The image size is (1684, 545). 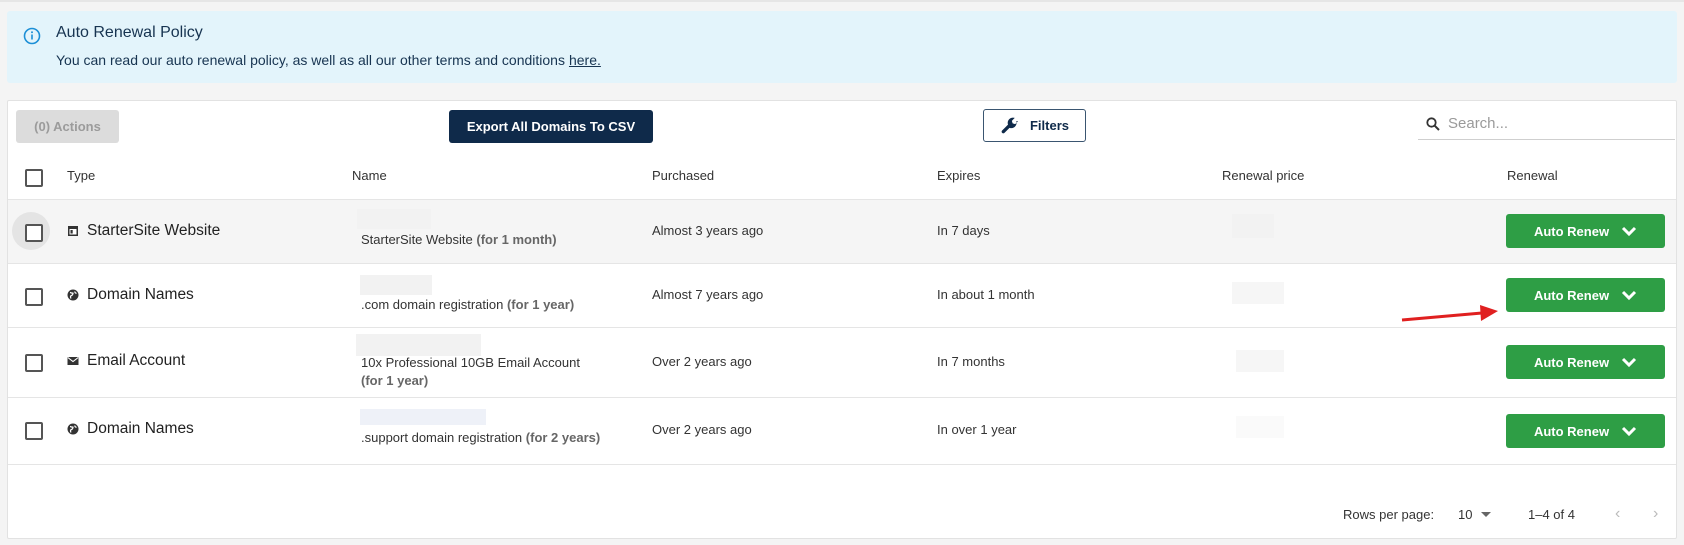 I want to click on caret-down-icon, so click(x=1486, y=514).